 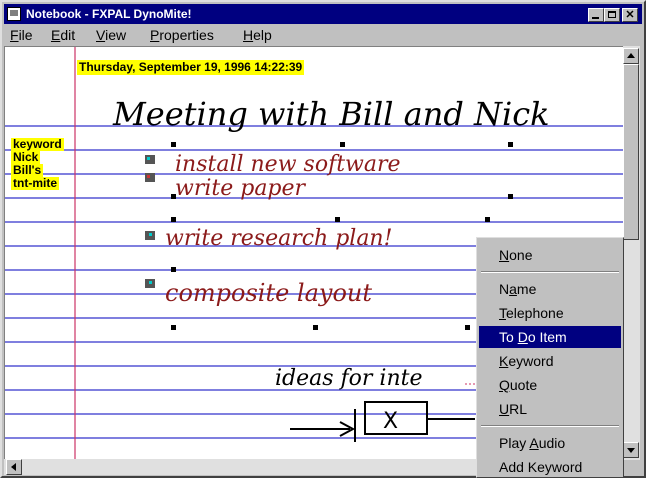 I want to click on keyword-tnt-mite: tnt-mite, so click(x=35, y=183).